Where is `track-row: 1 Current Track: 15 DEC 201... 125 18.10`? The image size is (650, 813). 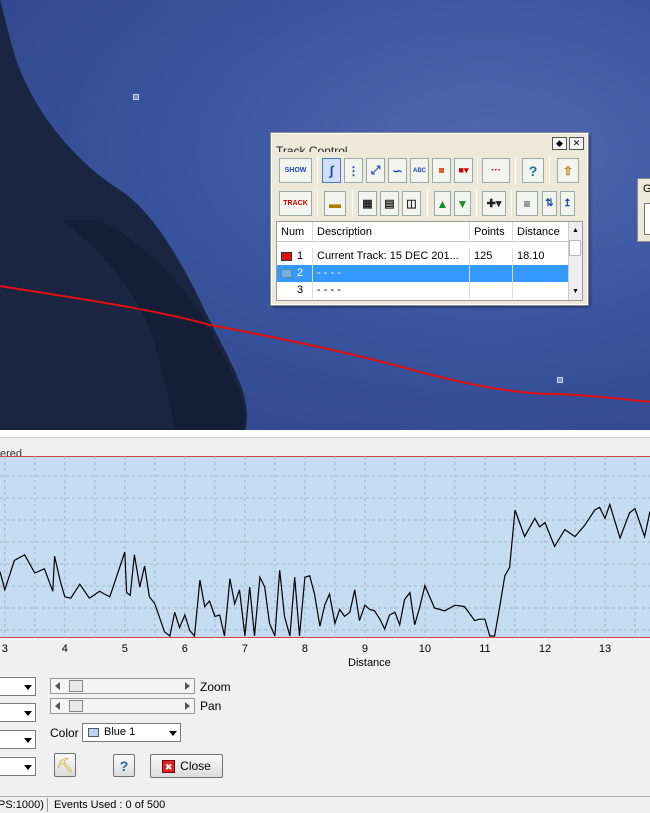 track-row: 1 Current Track: 15 DEC 201... 125 18.10 is located at coordinates (423, 256).